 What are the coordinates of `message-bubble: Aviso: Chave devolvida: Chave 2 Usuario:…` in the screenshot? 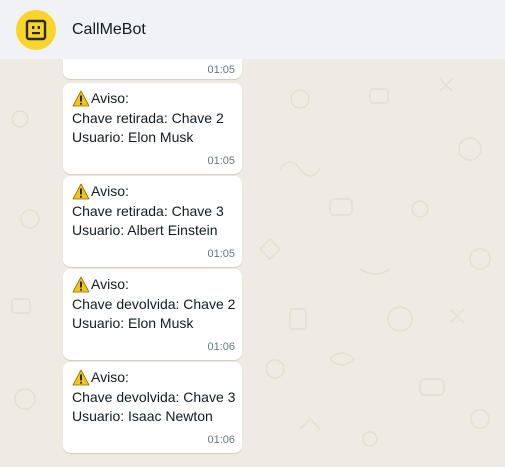 It's located at (152, 314).